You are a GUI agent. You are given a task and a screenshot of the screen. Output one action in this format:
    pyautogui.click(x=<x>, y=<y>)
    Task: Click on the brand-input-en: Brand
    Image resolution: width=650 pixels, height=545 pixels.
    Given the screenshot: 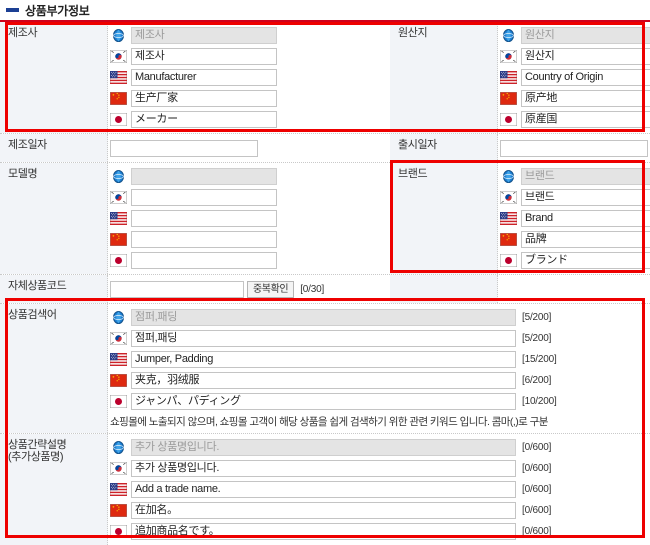 What is the action you would take?
    pyautogui.click(x=585, y=218)
    